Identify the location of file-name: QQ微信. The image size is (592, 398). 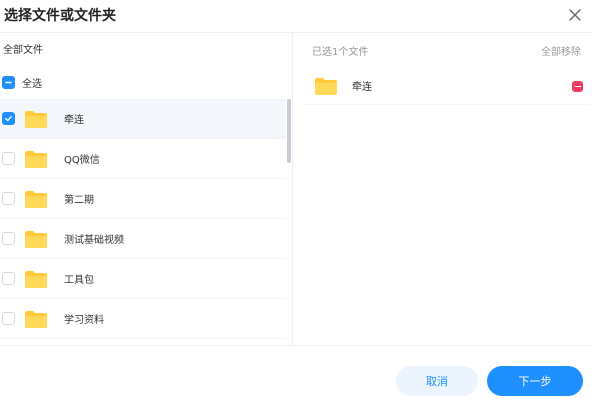
(82, 160).